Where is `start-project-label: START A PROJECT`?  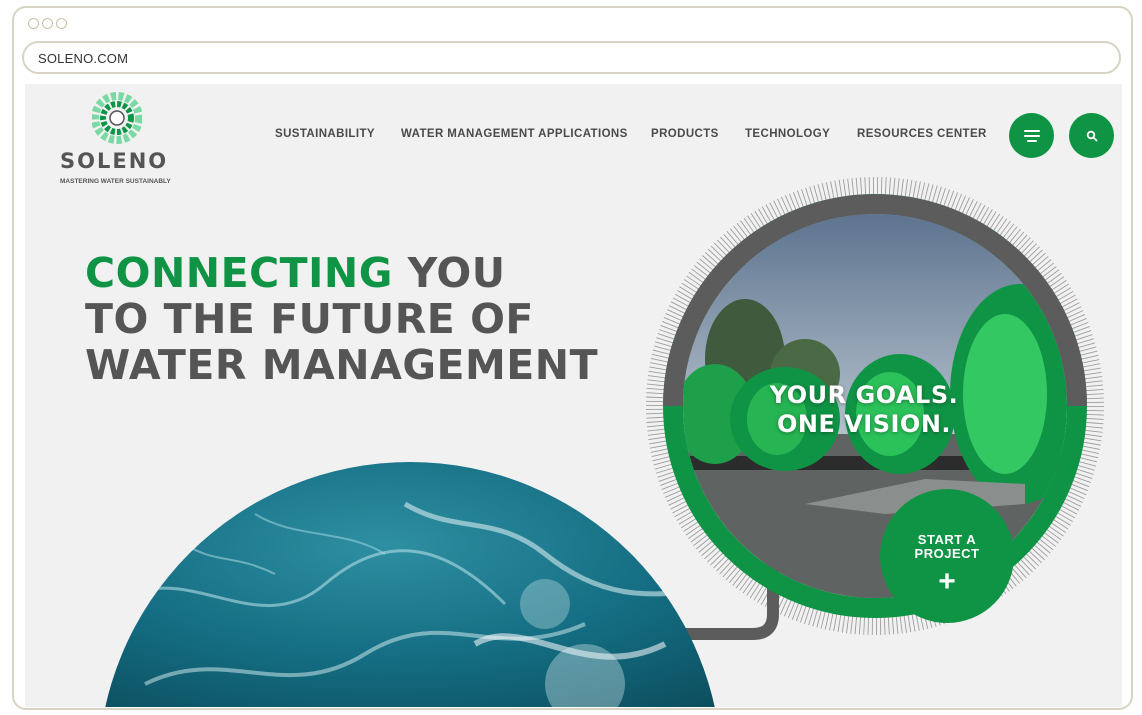 start-project-label: START A PROJECT is located at coordinates (947, 547).